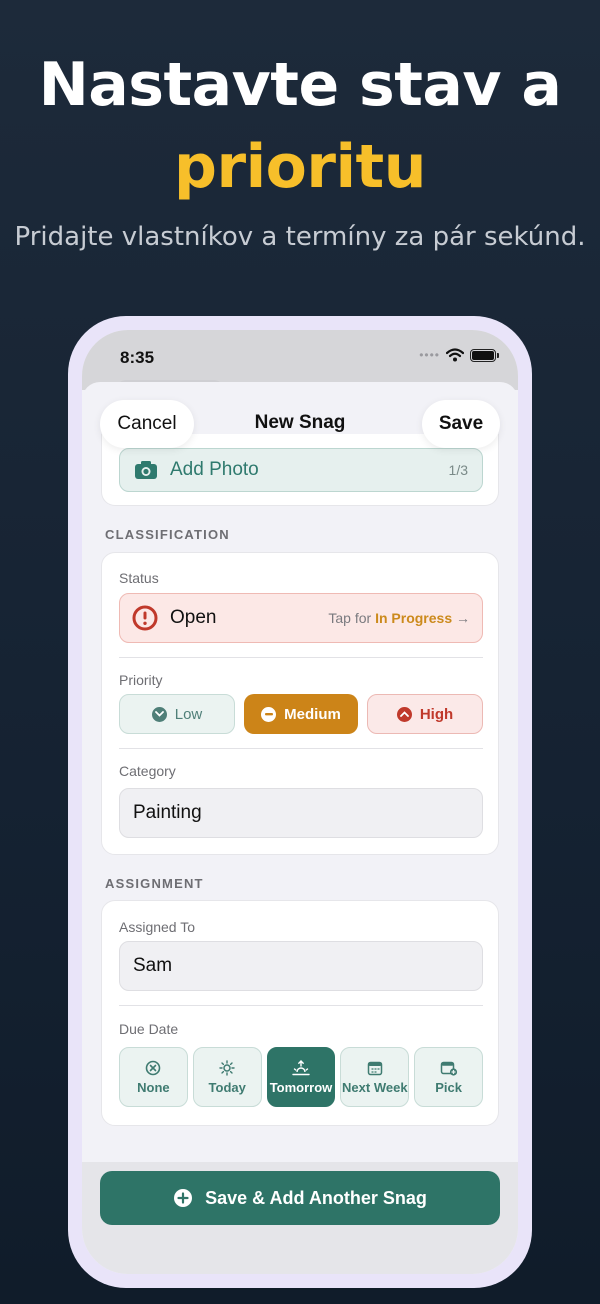 This screenshot has height=1304, width=600. I want to click on due-date-label: Due Date, so click(149, 1029).